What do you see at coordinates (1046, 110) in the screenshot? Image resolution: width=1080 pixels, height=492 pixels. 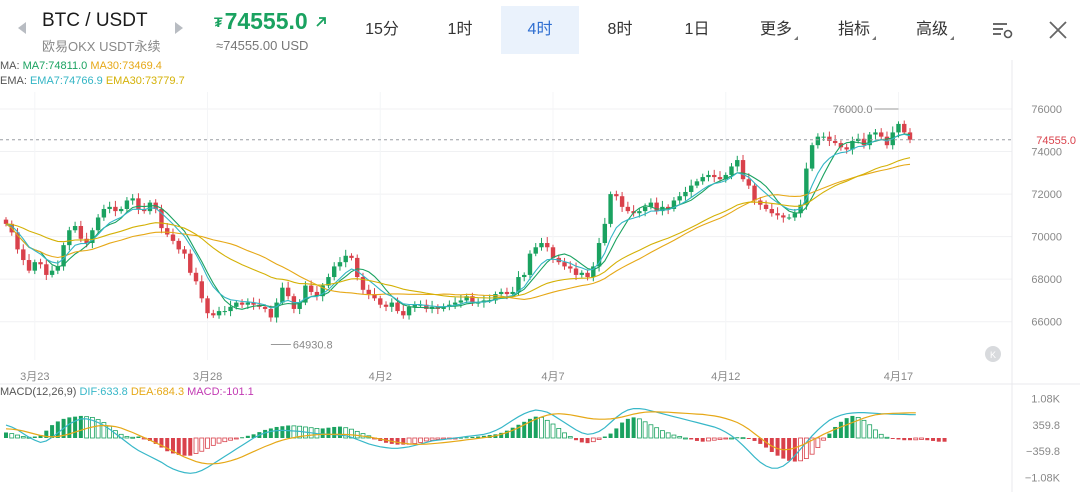 I see `y-tick-label: 76000` at bounding box center [1046, 110].